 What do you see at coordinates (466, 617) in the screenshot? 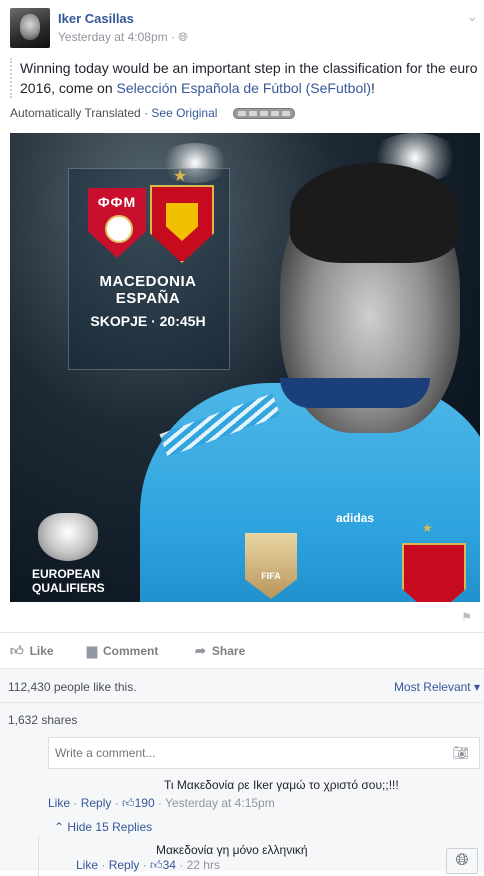
I see `flag-icon: ⚑` at bounding box center [466, 617].